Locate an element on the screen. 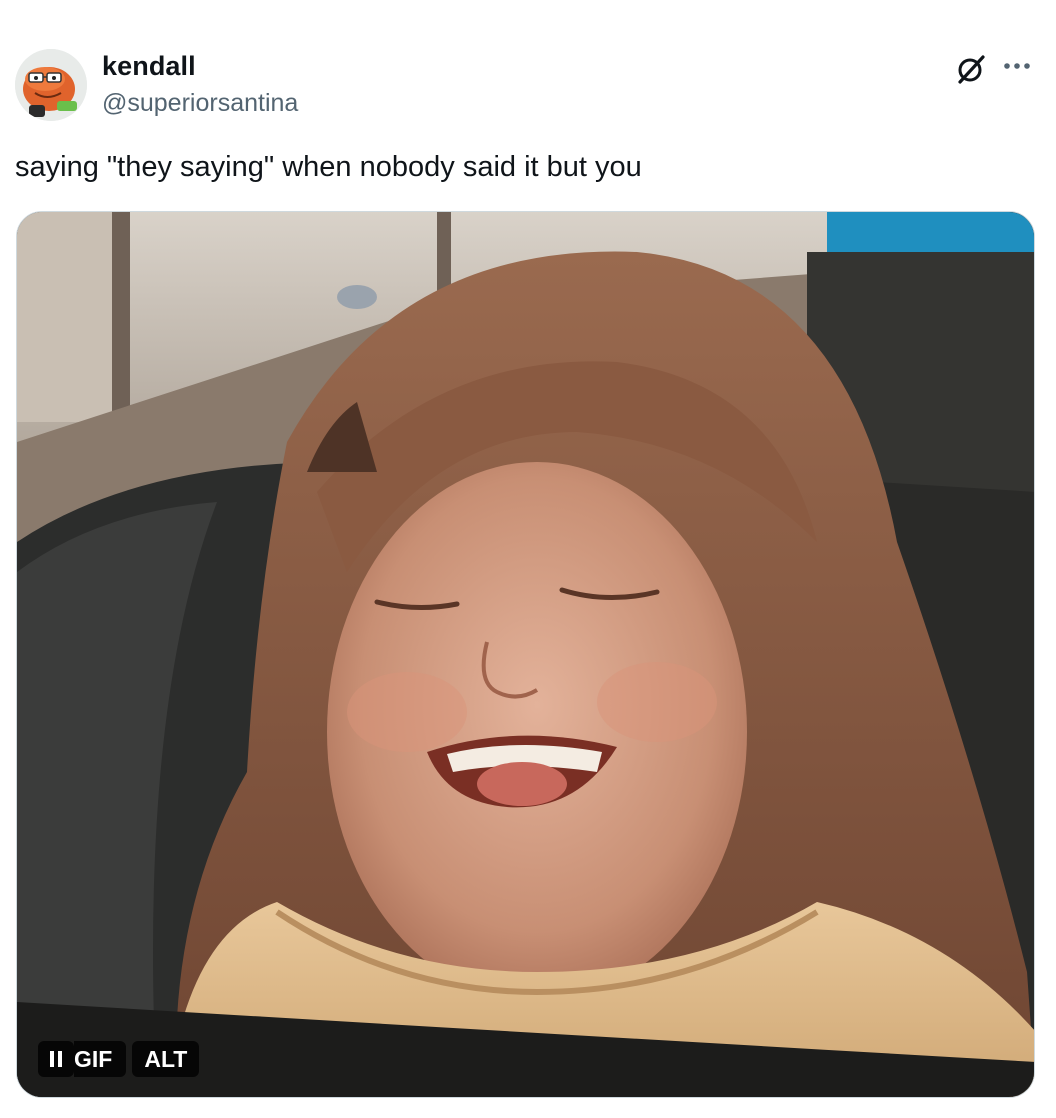 The height and width of the screenshot is (1118, 1056). pause-icon is located at coordinates (56, 1059).